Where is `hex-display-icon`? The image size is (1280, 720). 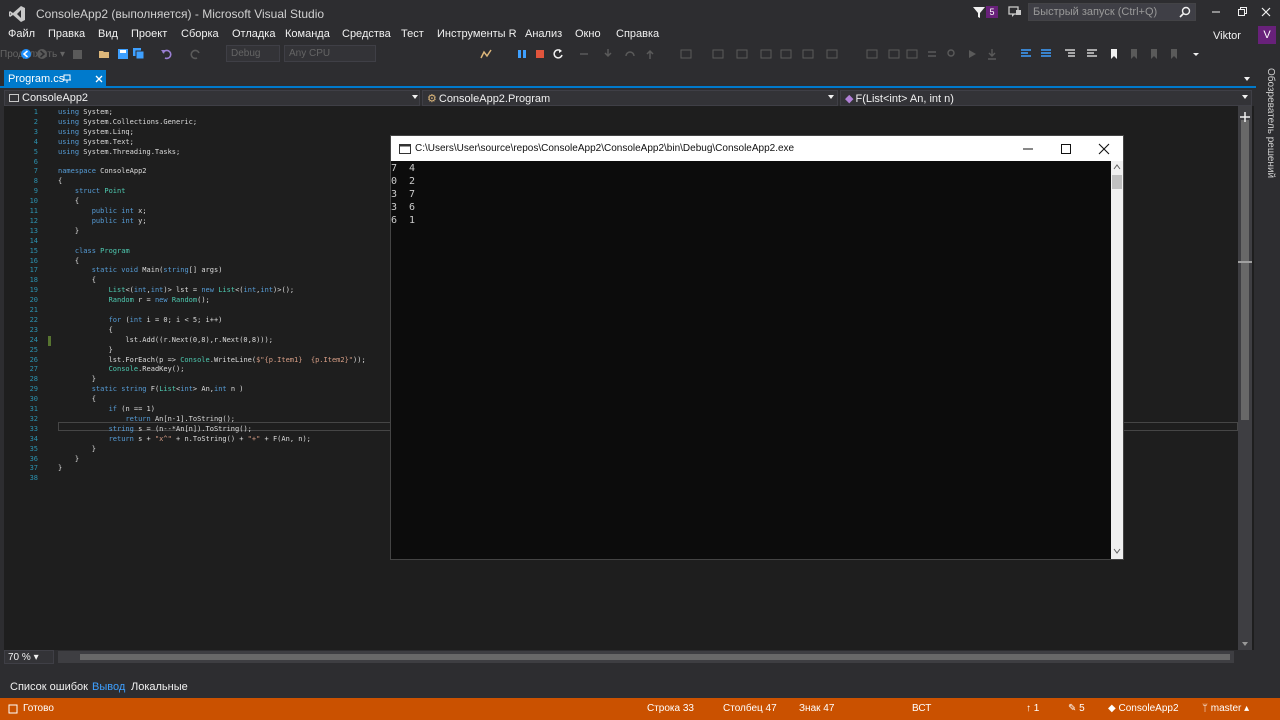
hex-display-icon is located at coordinates (686, 54).